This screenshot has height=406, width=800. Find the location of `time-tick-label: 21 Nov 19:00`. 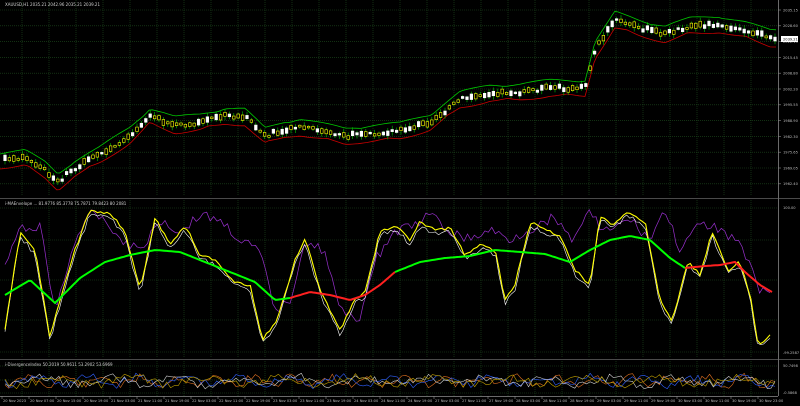

time-tick-label: 21 Nov 19:00 is located at coordinates (177, 401).